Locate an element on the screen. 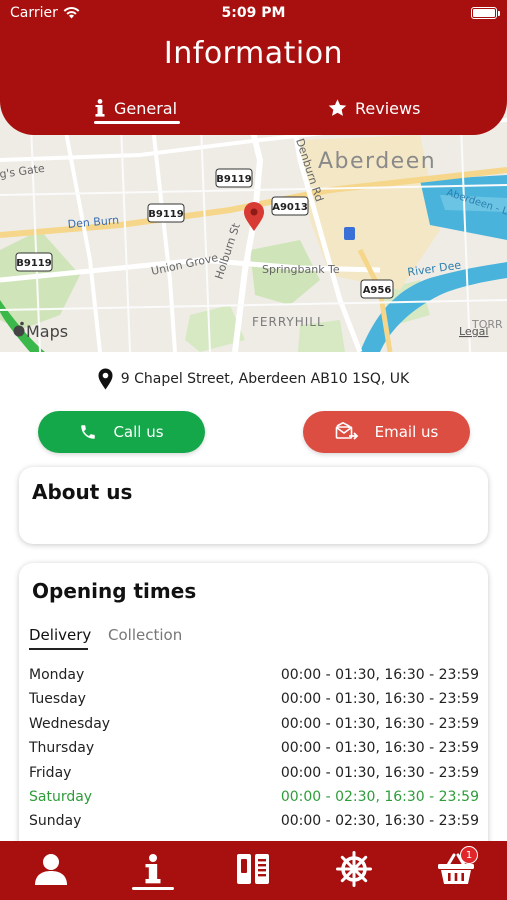 This screenshot has height=900, width=507. hours-row-today: Saturday 00:00 - 02:30, 16:30 - 23:59 is located at coordinates (254, 801).